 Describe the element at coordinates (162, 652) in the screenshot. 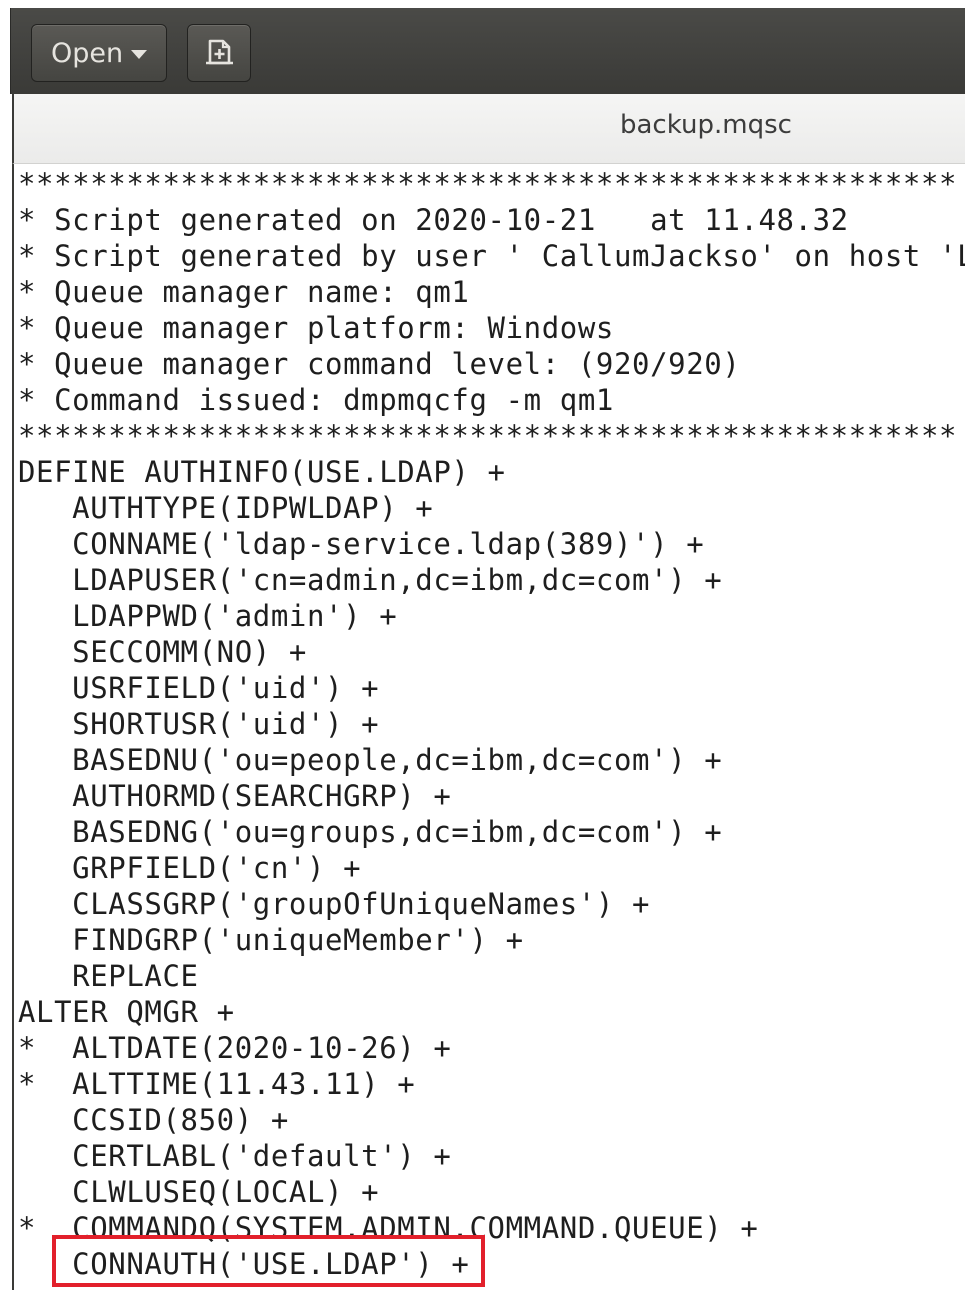

I see `editor-line: SECCOMM(NO) +` at that location.